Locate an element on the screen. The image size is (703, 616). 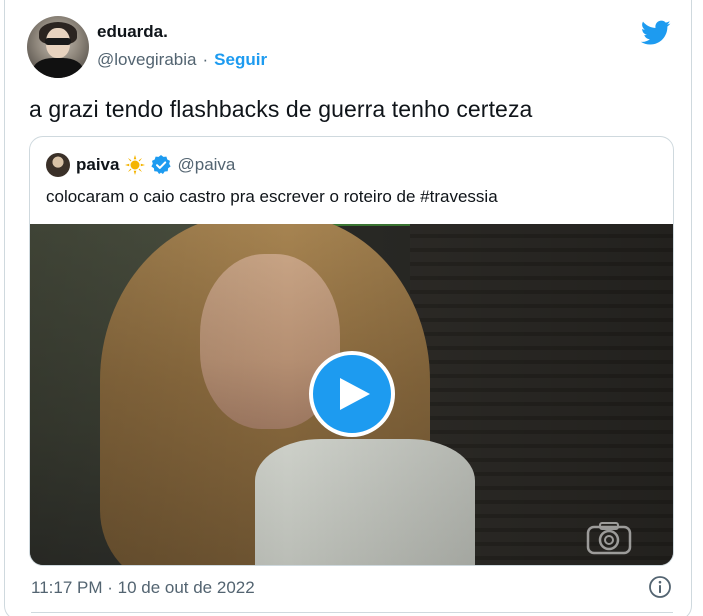
quoted-tweet-header: paiva @paiva is located at coordinates (140, 165).